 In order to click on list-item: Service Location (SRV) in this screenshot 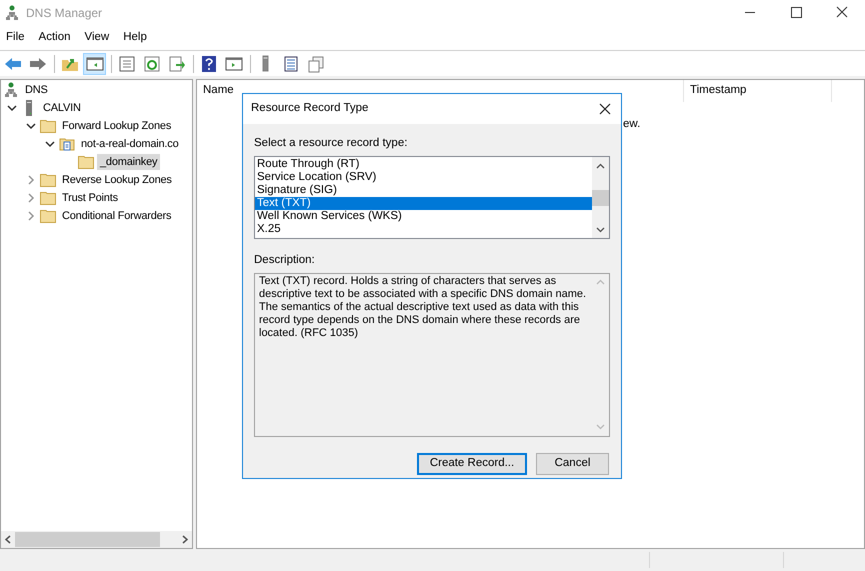, I will do `click(423, 177)`.